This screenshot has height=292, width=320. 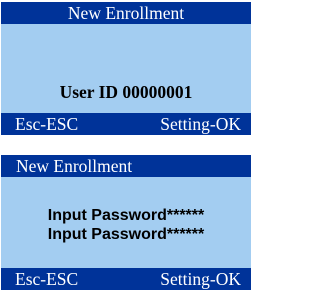 What do you see at coordinates (126, 216) in the screenshot?
I see `password-input-line: Input Password******` at bounding box center [126, 216].